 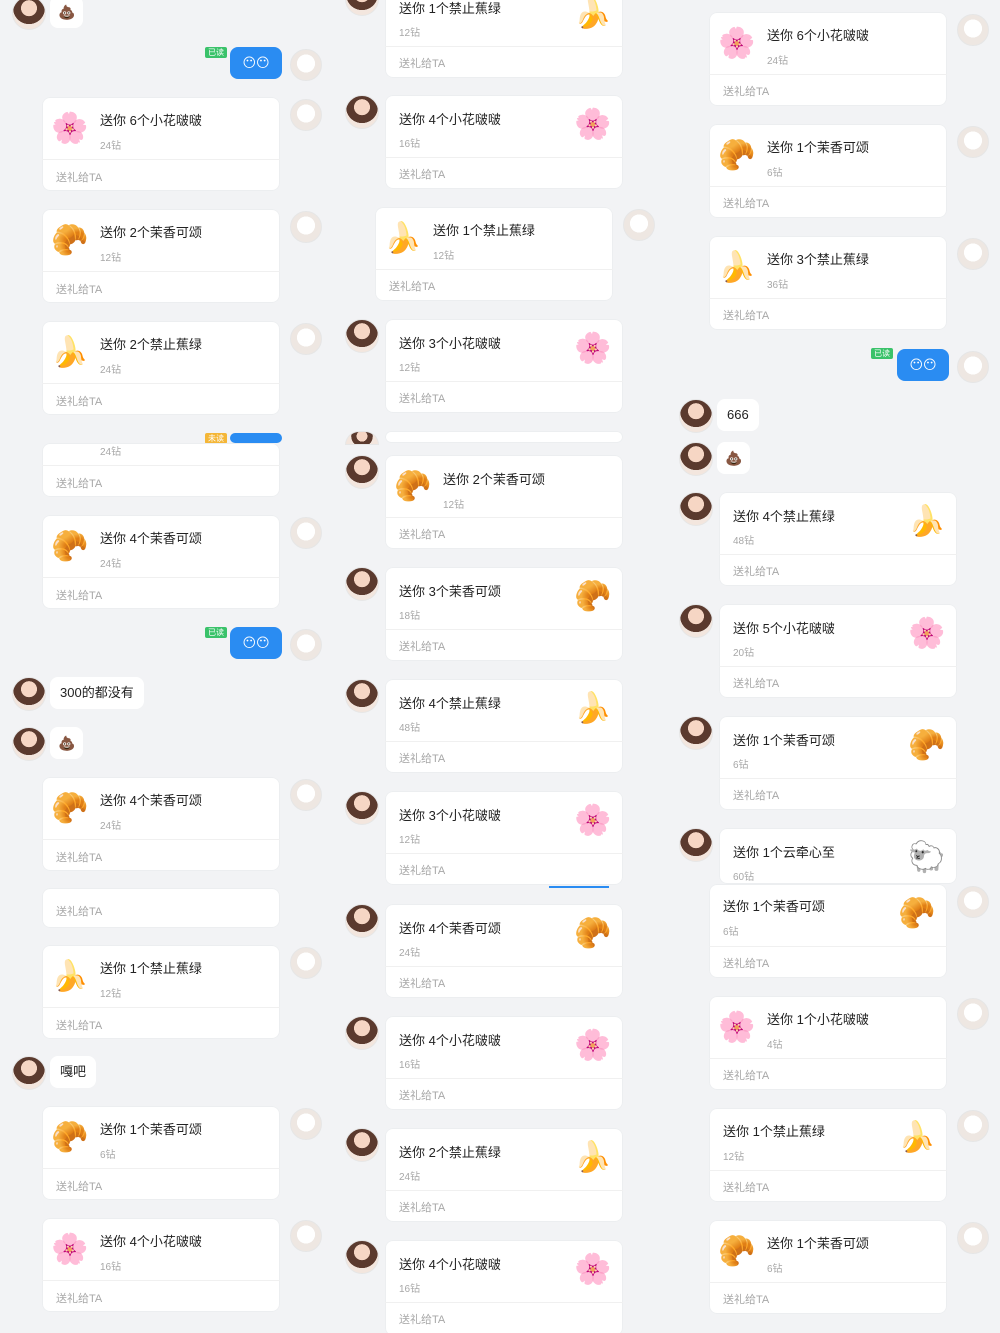 I want to click on gift-card: 送你 5个小花啵啵 20钻 送礼给TA, so click(x=838, y=651).